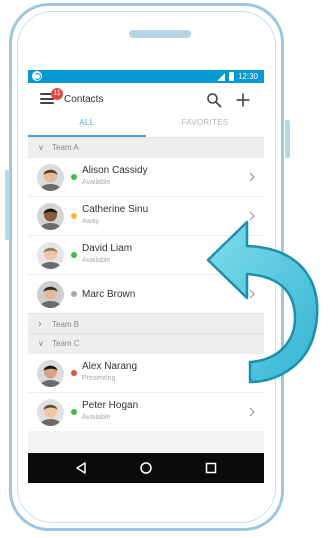 The width and height of the screenshot is (335, 538). What do you see at coordinates (231, 76) in the screenshot?
I see `battery-icon` at bounding box center [231, 76].